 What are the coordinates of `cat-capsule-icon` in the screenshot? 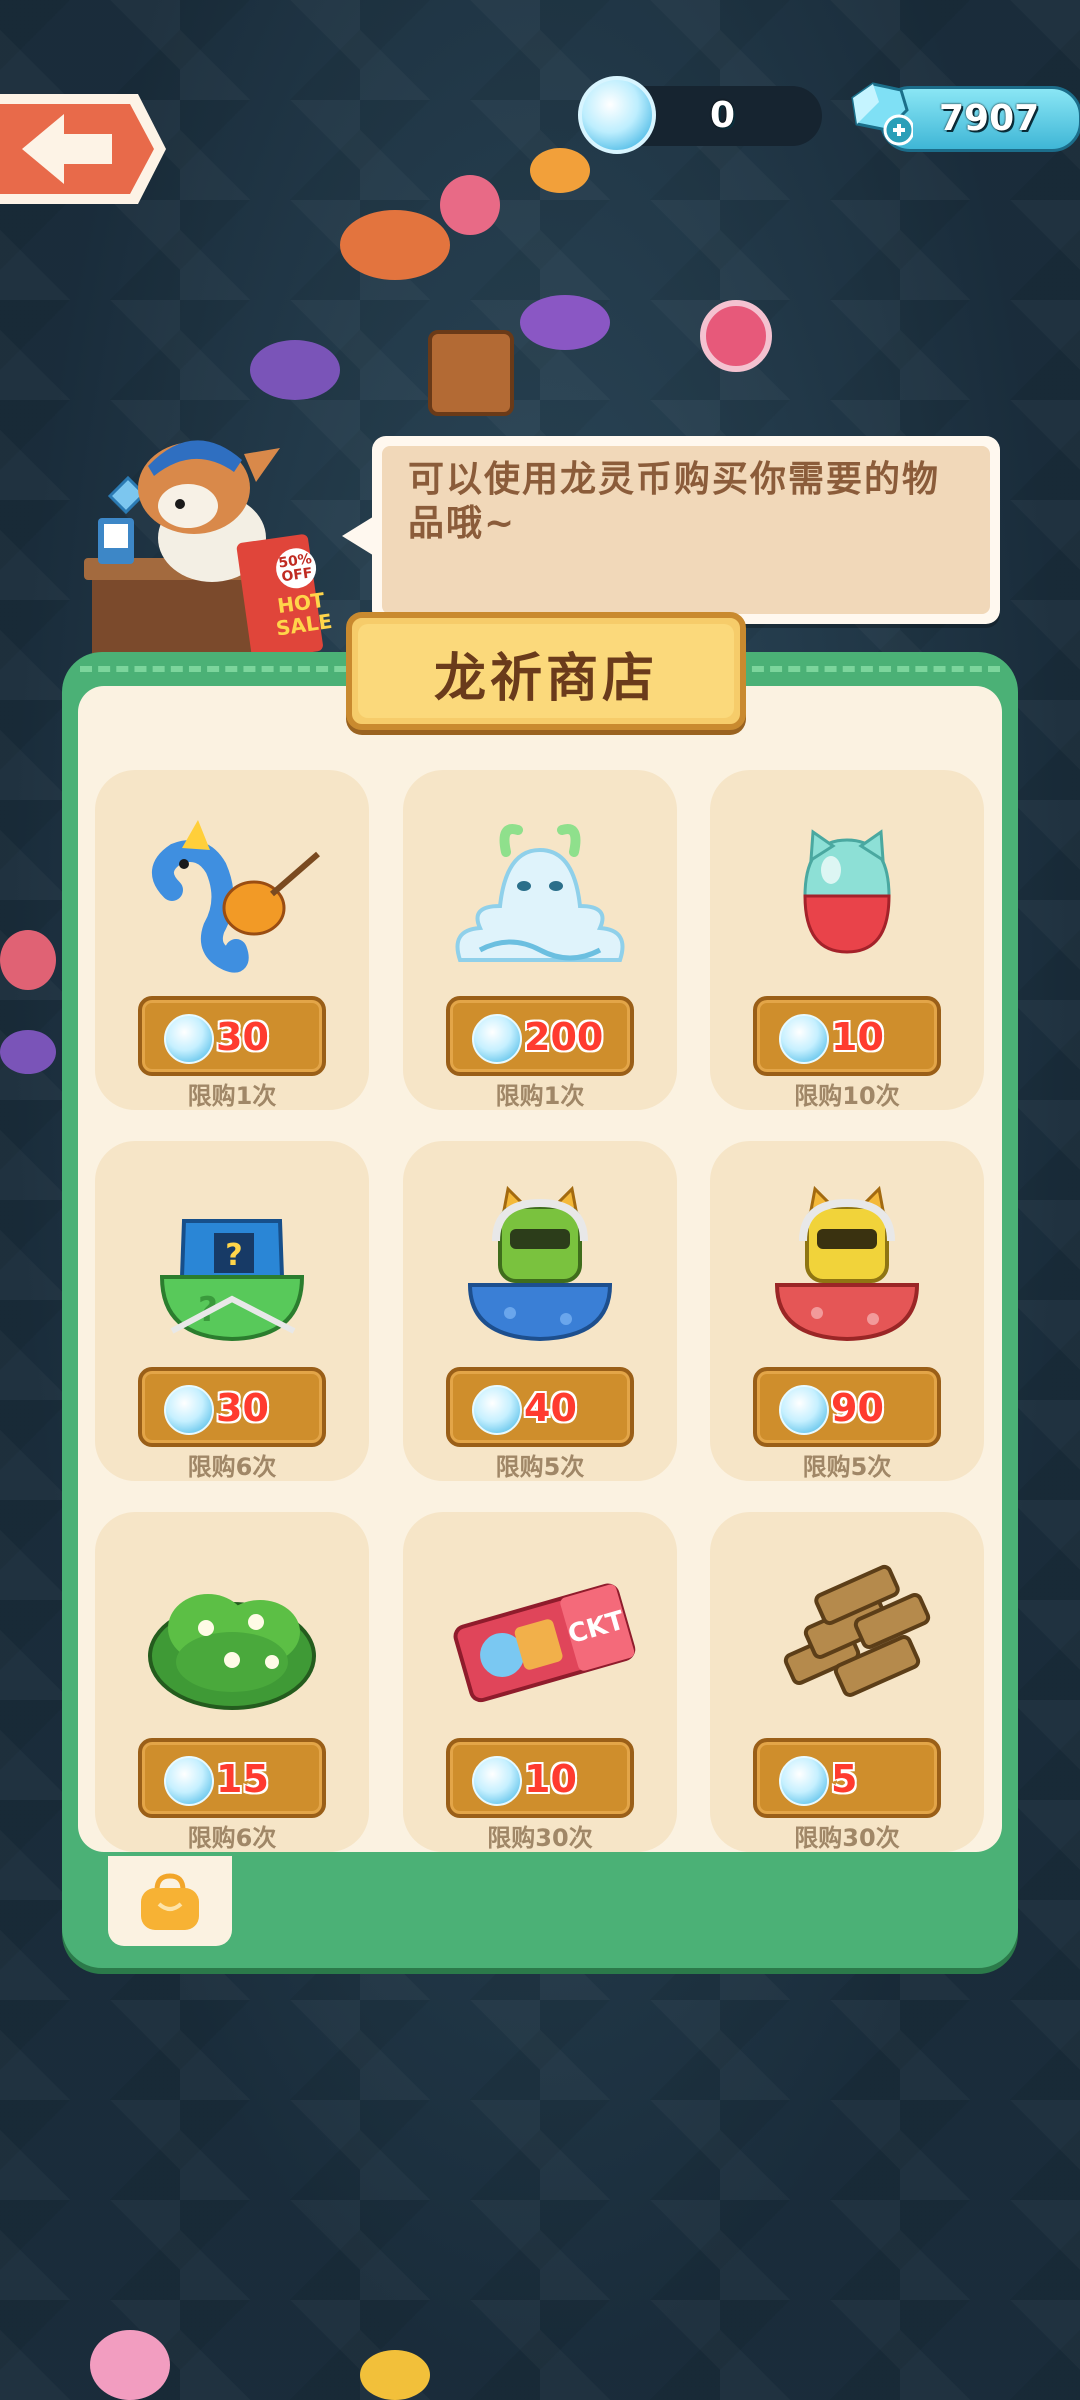 It's located at (847, 891).